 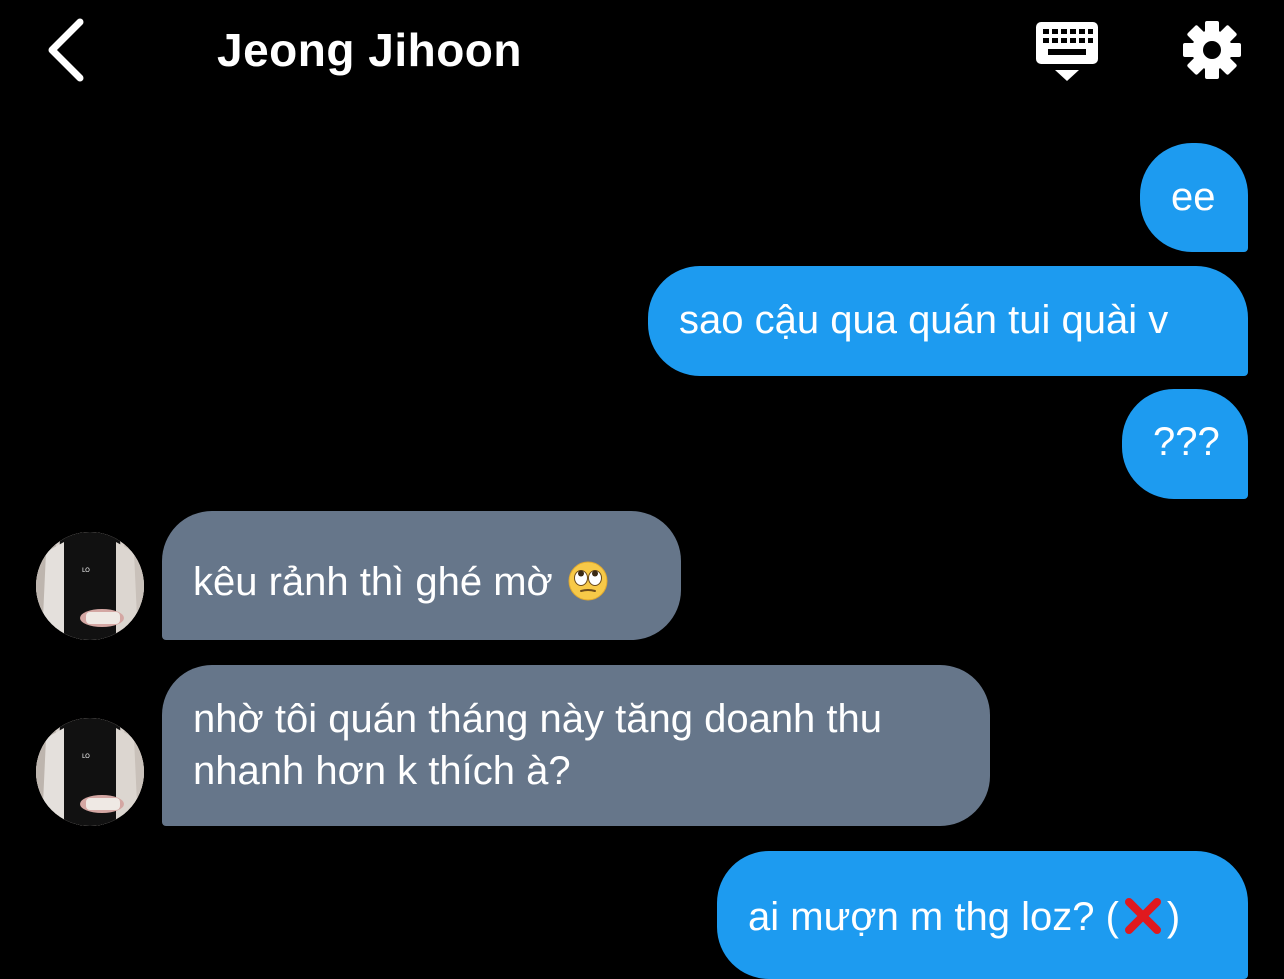 I want to click on message-bubble-sent: sao cậu qua quán tui quài v, so click(x=948, y=321).